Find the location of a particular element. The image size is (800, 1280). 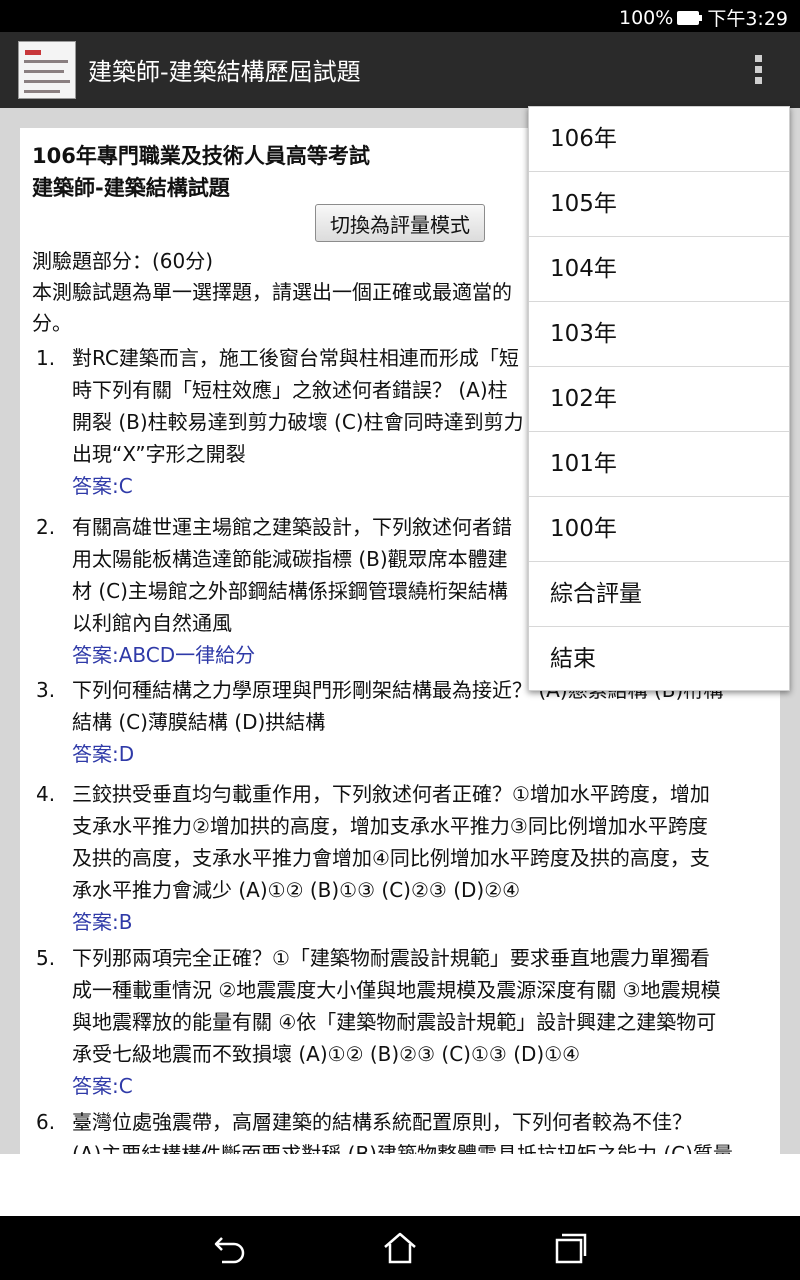

menu-item-106: 106年 is located at coordinates (659, 139).